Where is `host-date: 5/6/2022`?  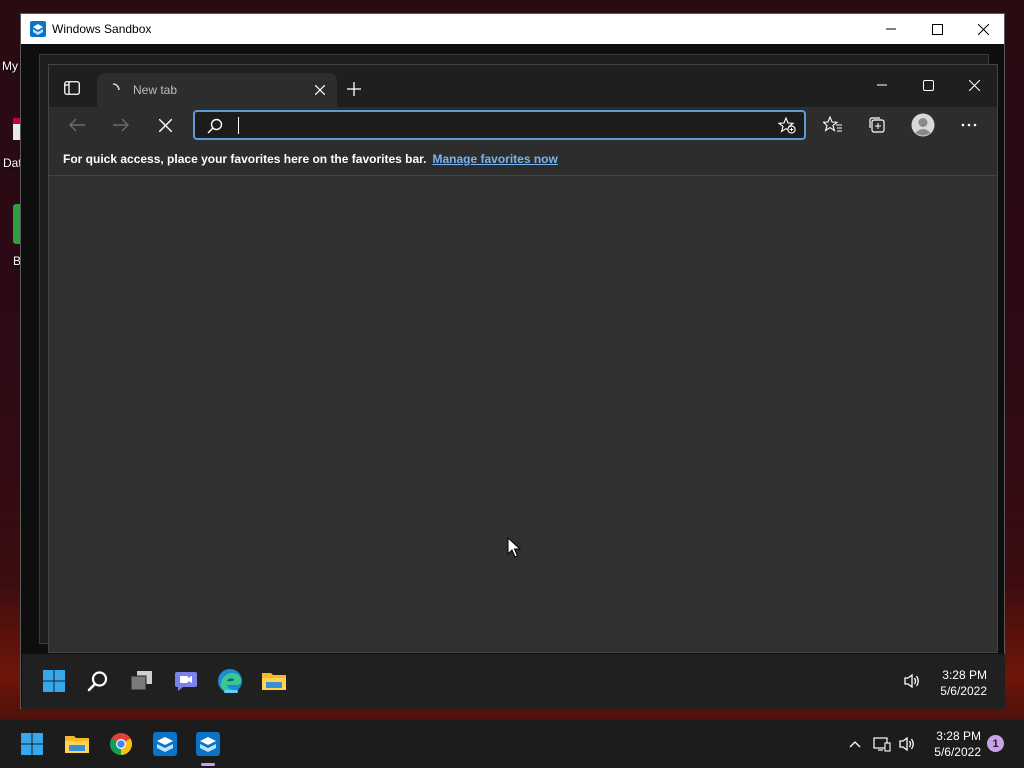 host-date: 5/6/2022 is located at coordinates (957, 752).